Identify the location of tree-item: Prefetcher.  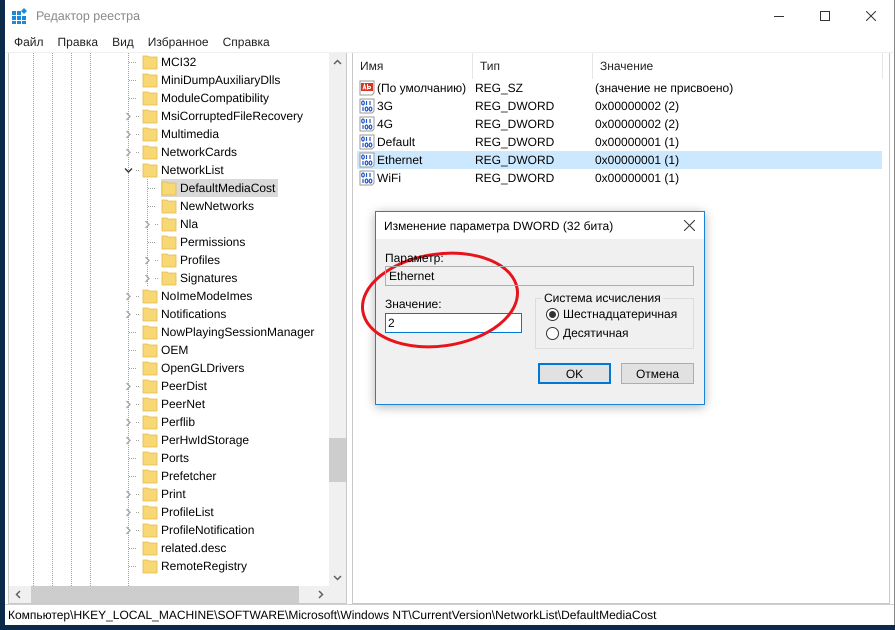
(181, 476).